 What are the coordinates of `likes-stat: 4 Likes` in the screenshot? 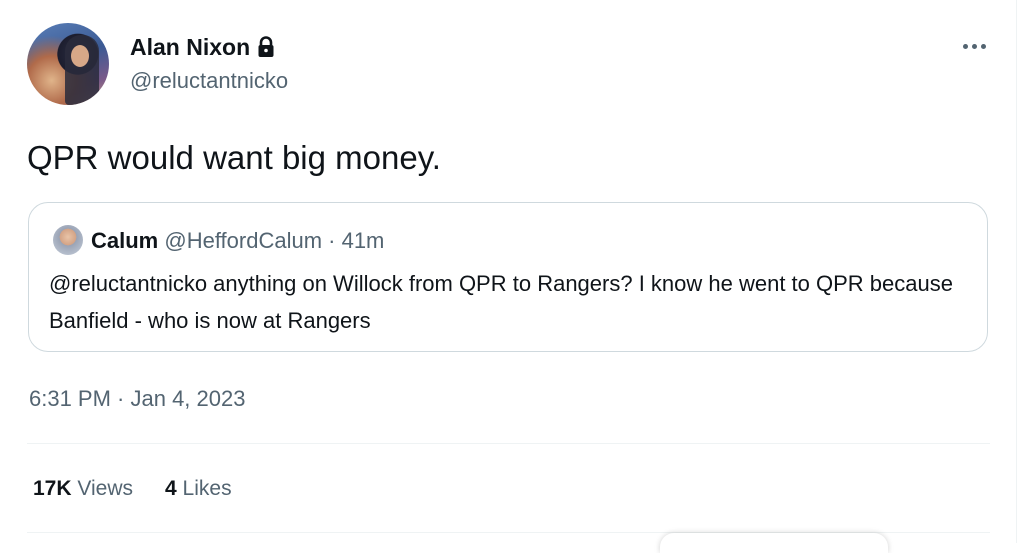 It's located at (198, 489).